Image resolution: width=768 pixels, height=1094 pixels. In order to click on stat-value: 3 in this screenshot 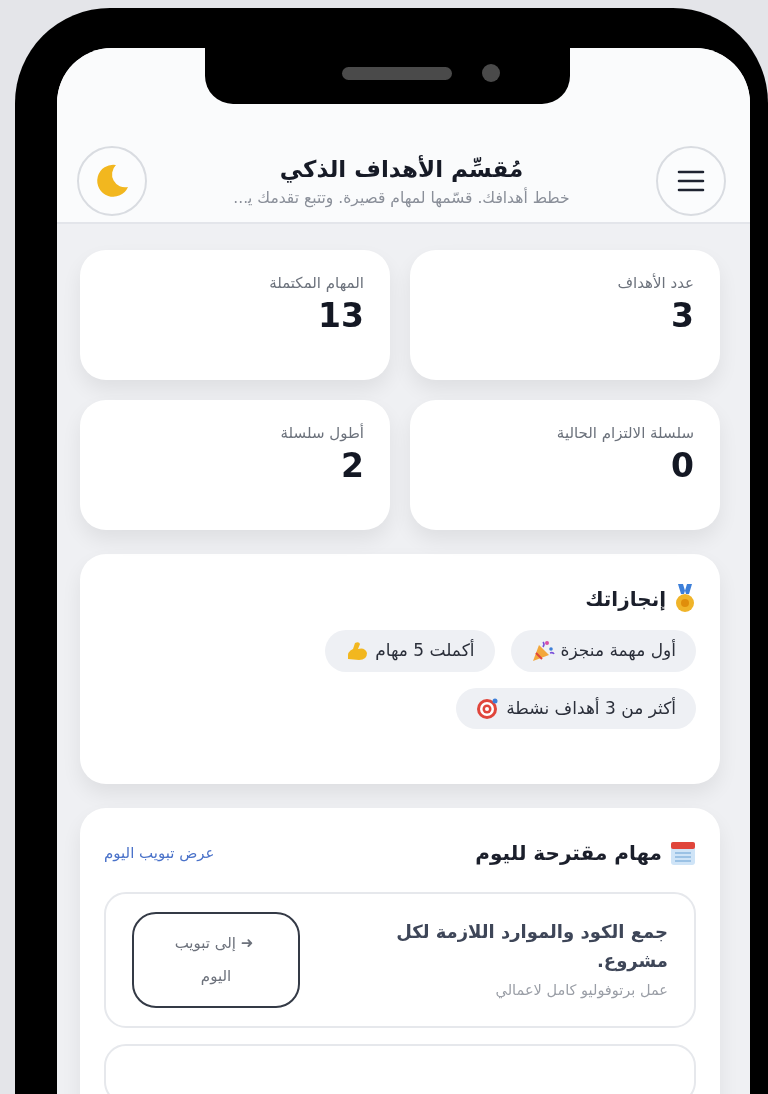, I will do `click(682, 315)`.